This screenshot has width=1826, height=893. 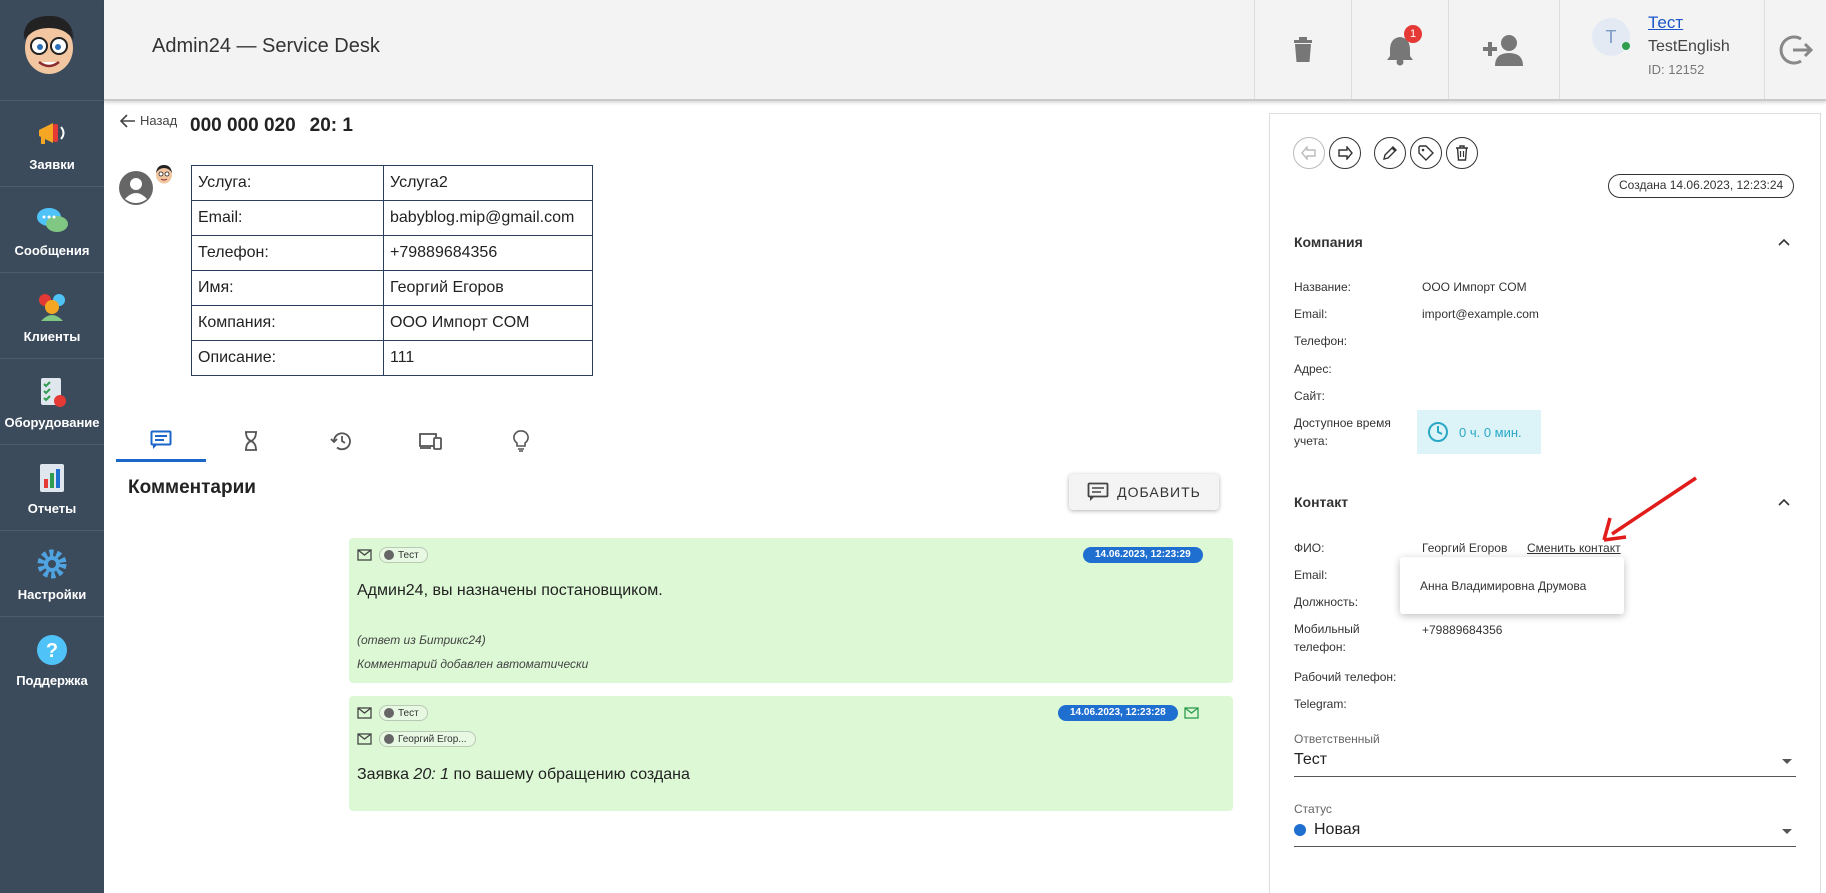 I want to click on company-section-title: Компания, so click(x=1328, y=242).